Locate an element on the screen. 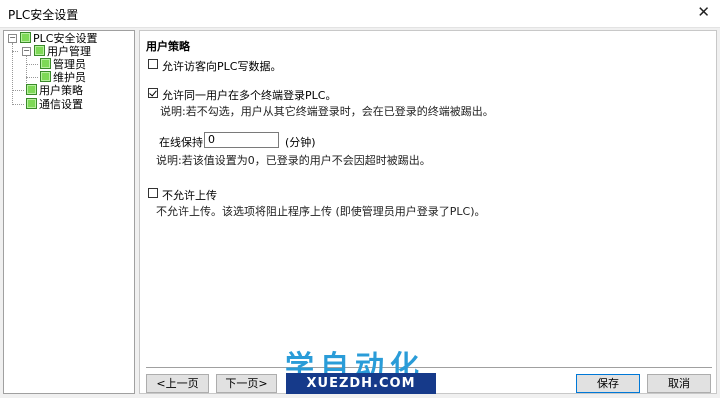 The image size is (720, 398). tree-item-label: 通信设置 is located at coordinates (61, 104).